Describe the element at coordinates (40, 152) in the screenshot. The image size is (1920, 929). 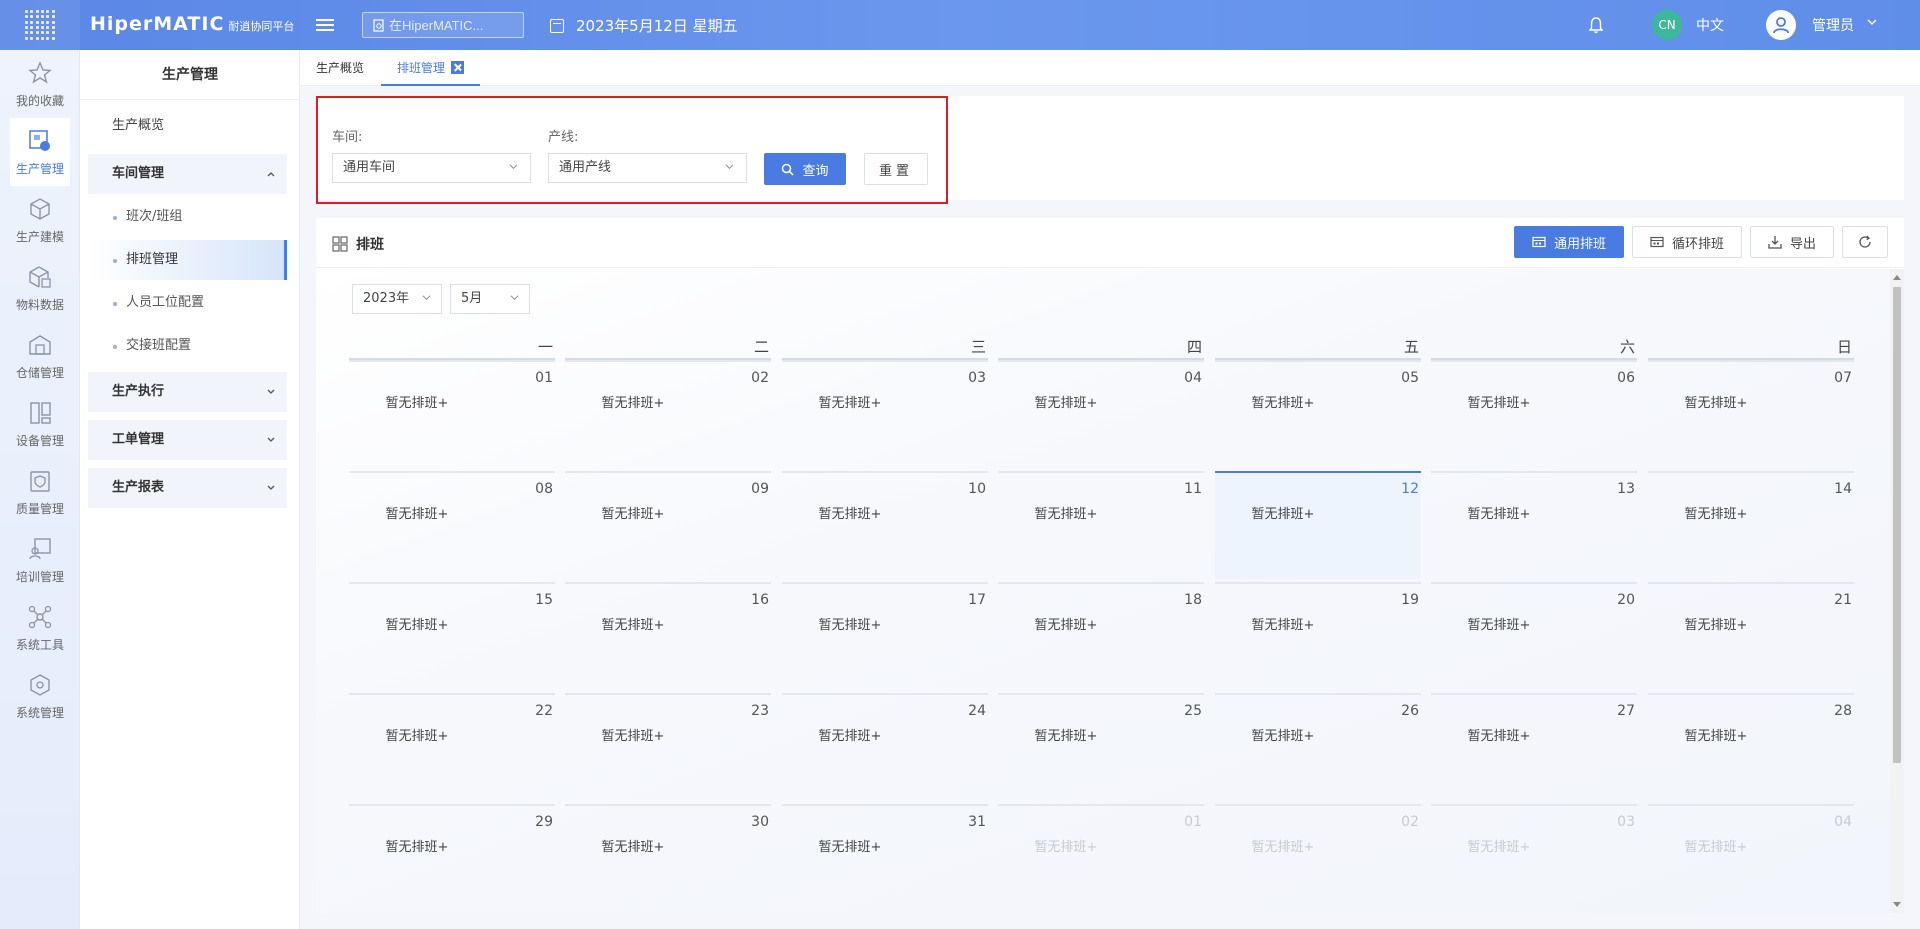
I see `rail-item-production: 生产管理` at that location.